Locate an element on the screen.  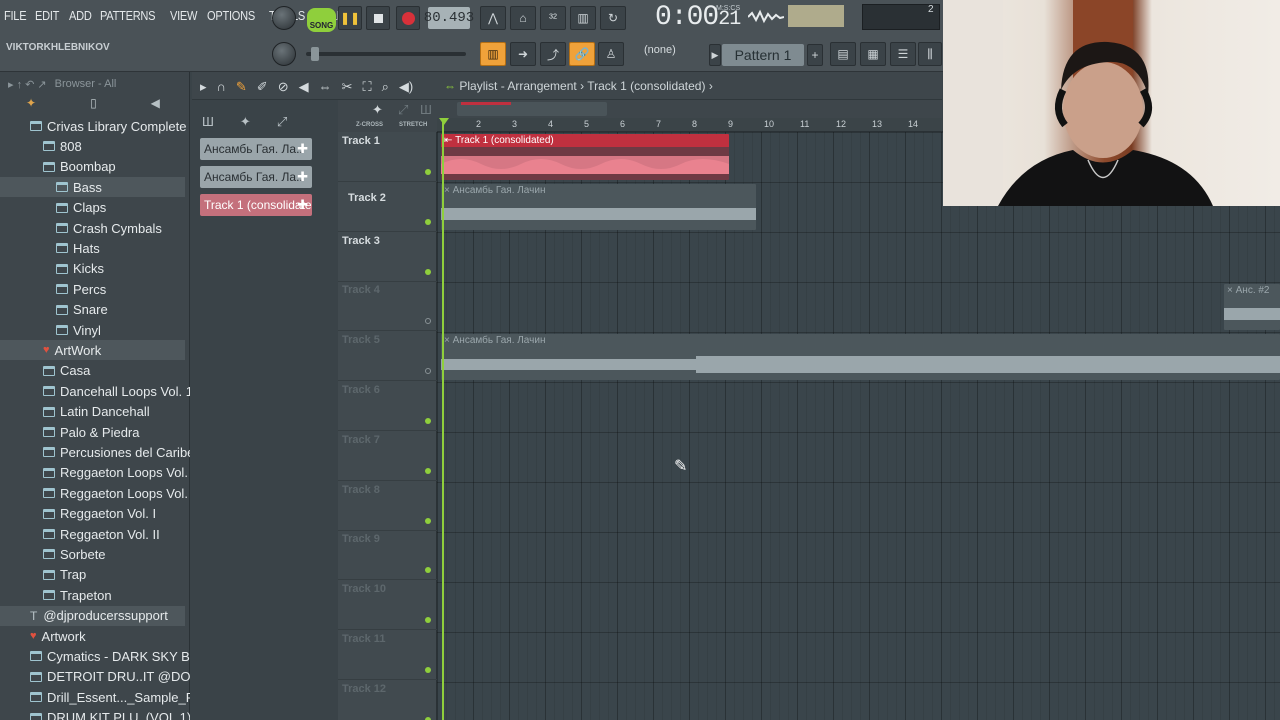
delete-icon: ⊘ is located at coordinates (283, 87).